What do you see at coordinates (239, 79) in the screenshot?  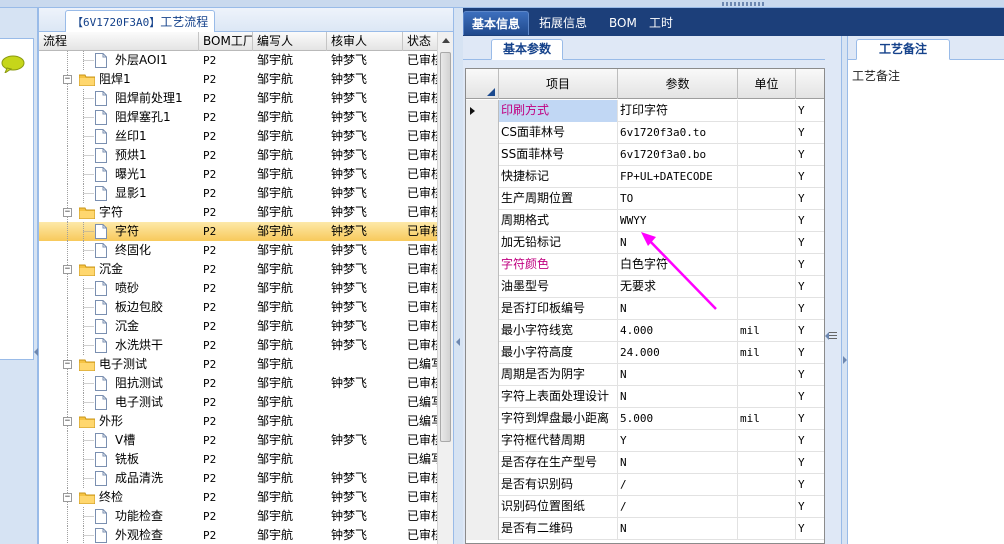 I see `tree-row: − 阻焊1 P2 邹宇航 钟梦飞 已审核` at bounding box center [239, 79].